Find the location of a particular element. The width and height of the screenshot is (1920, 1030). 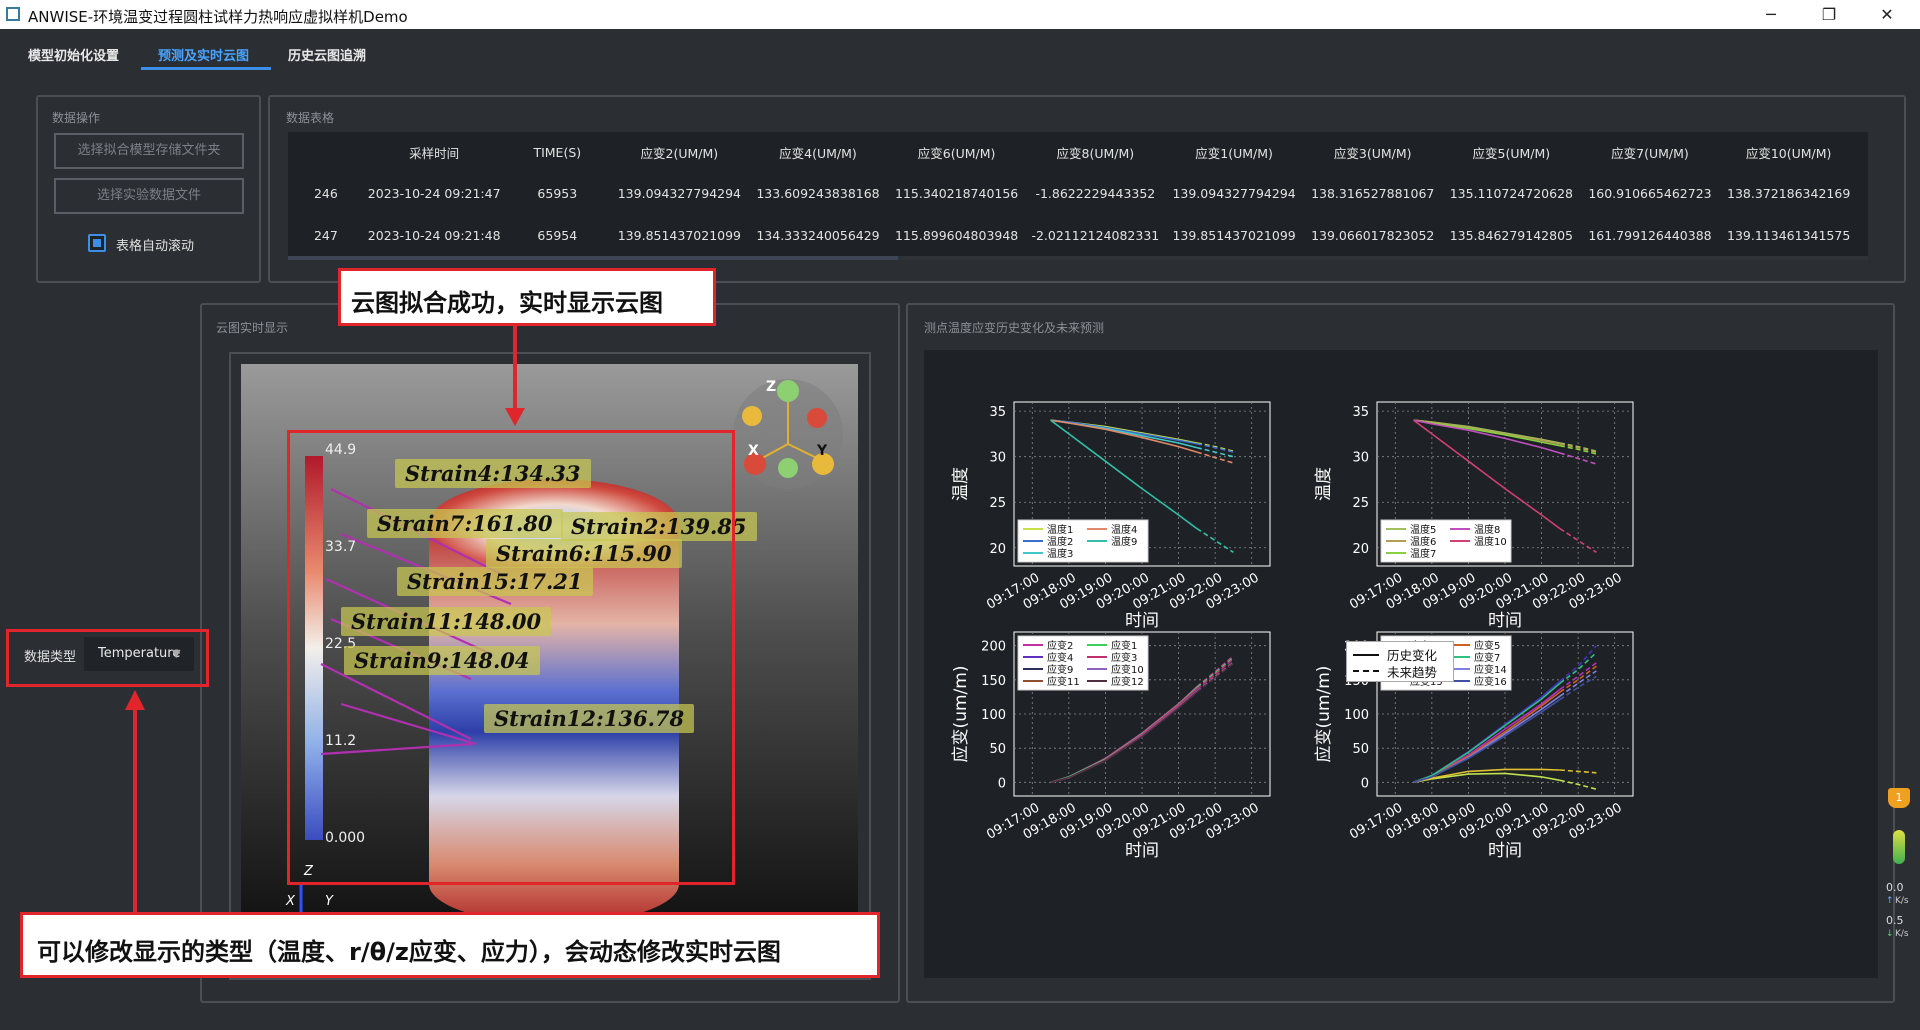

legend-entry: 应变7 is located at coordinates (1487, 657).